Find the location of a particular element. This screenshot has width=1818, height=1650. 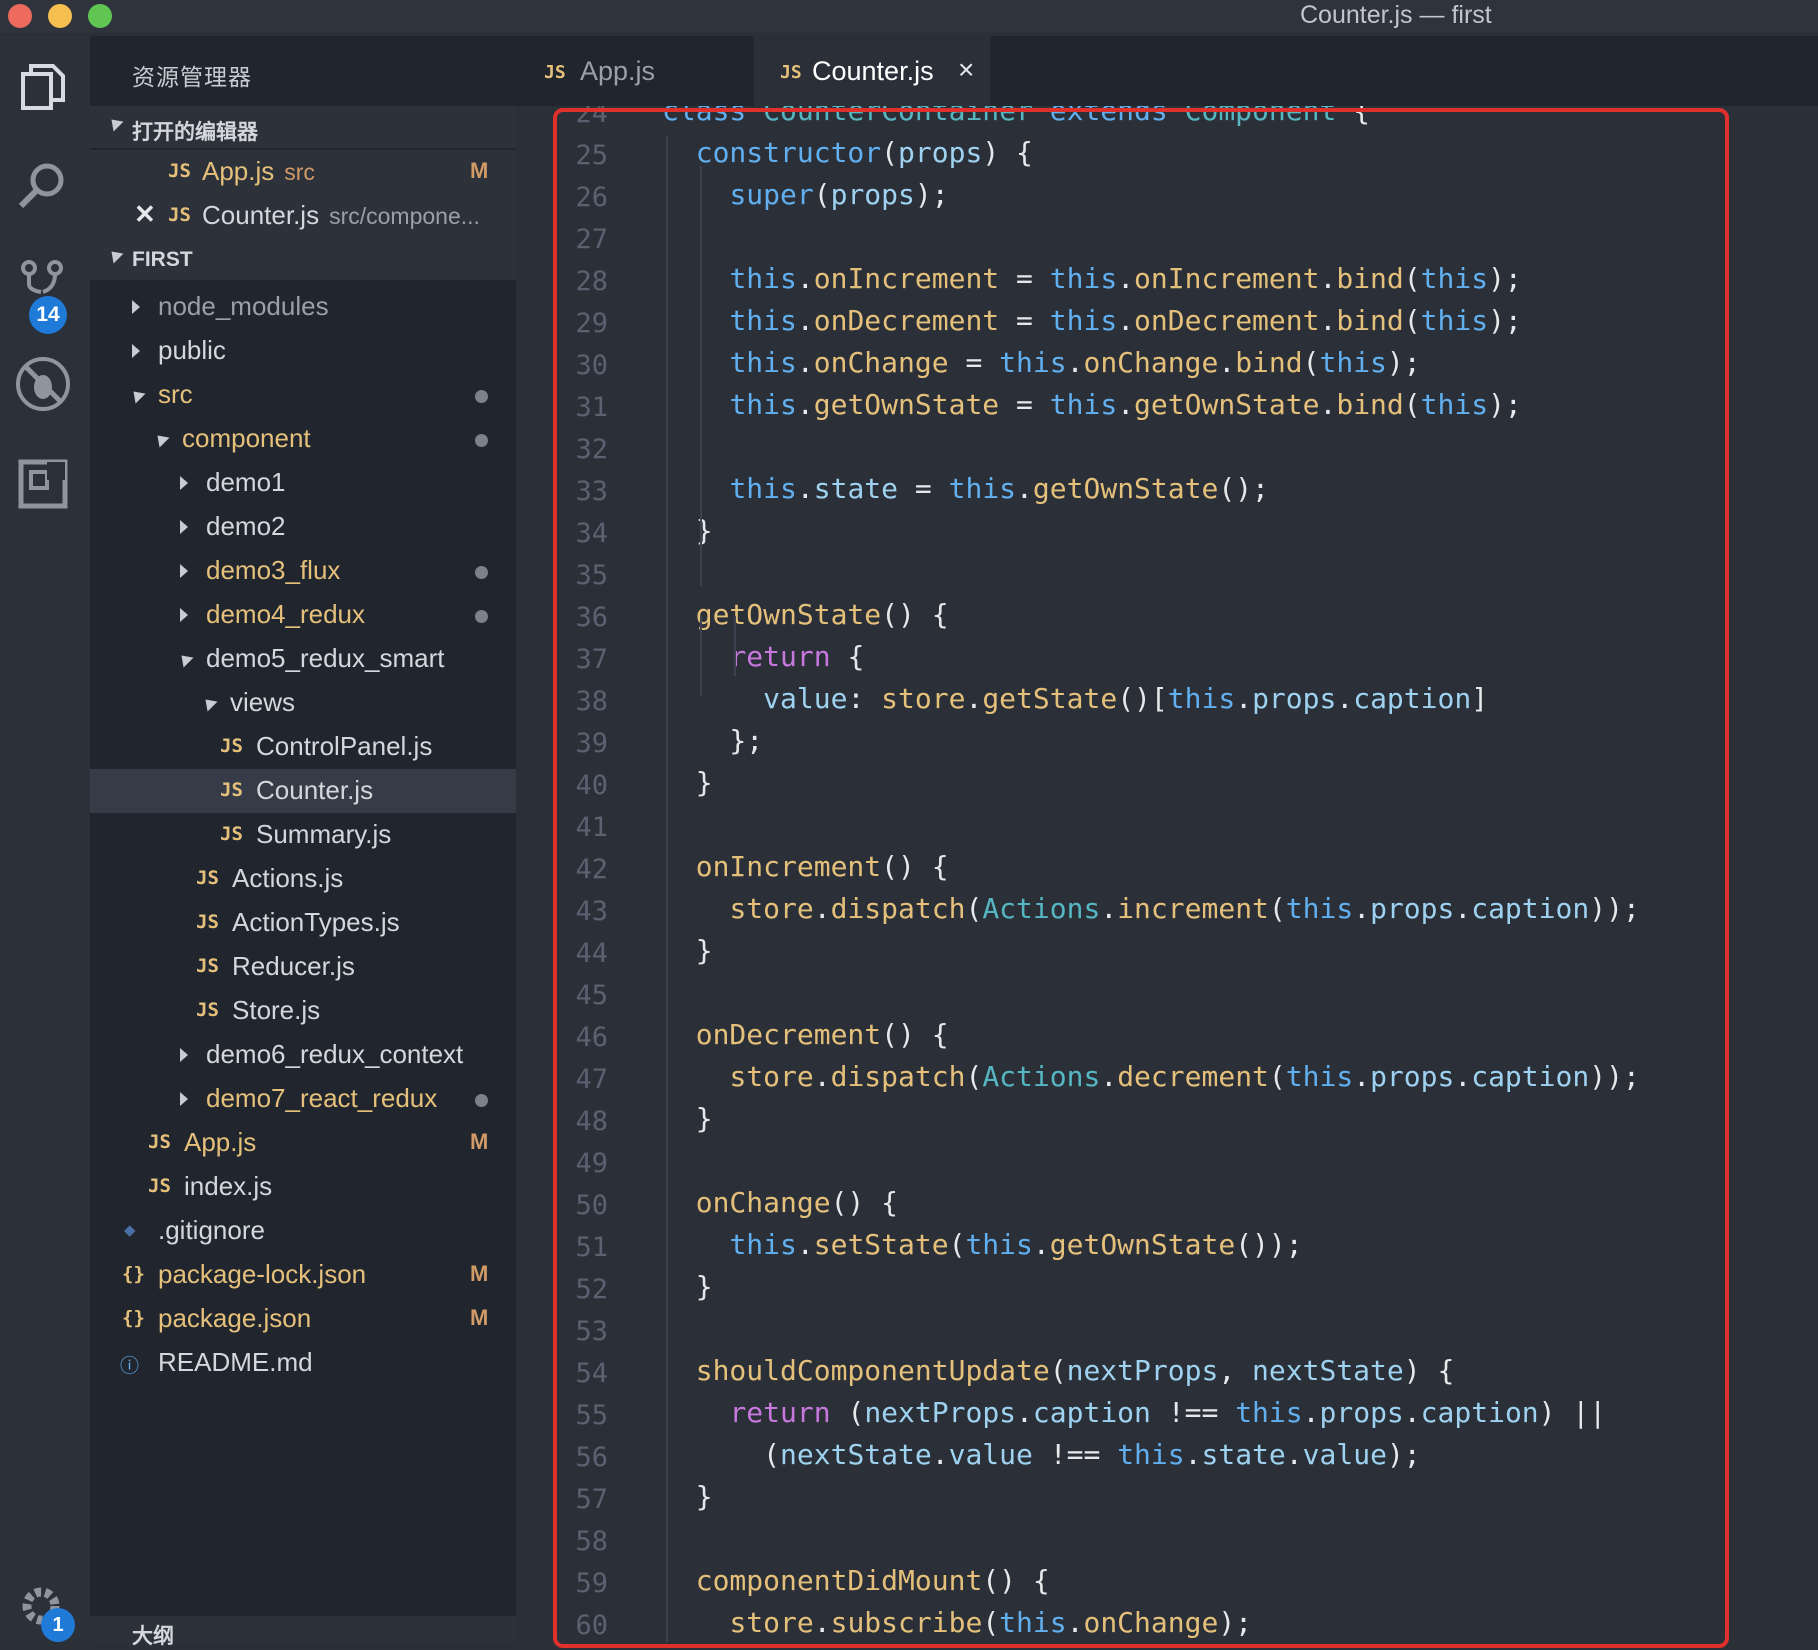

window-title: Counter.js — first is located at coordinates (1396, 15).